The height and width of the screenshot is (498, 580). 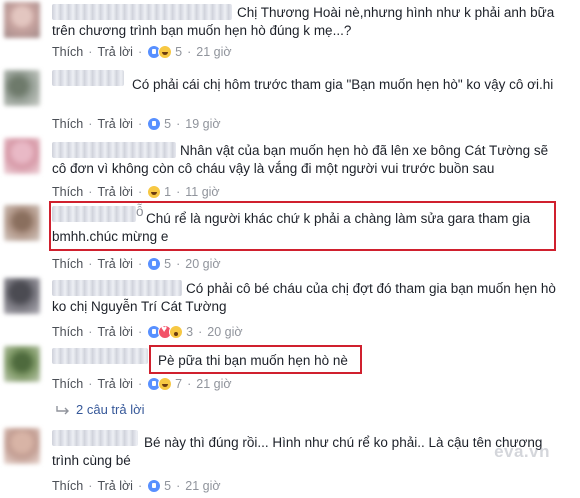 I want to click on view-replies-link: 2 câu trả lời, so click(x=100, y=409).